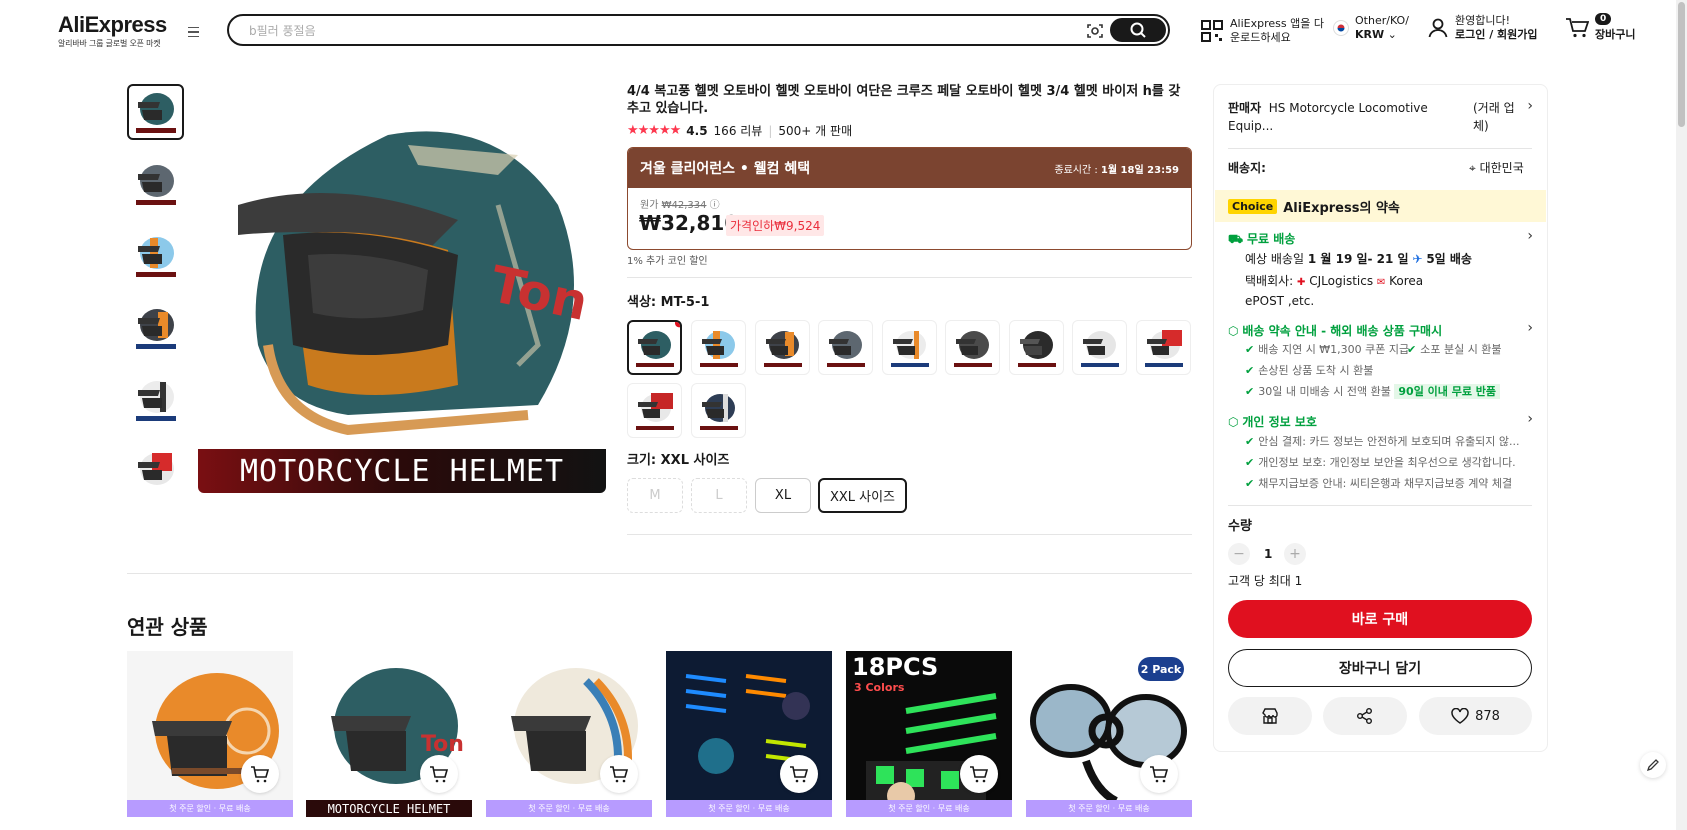 The image size is (1687, 830). What do you see at coordinates (1487, 716) in the screenshot?
I see `wishlist-count: 878` at bounding box center [1487, 716].